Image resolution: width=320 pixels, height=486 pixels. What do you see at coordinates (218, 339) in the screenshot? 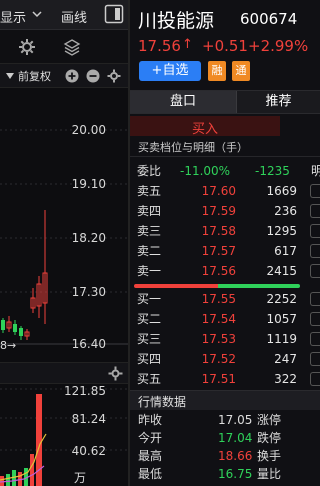
I see `bid-price: 17.53` at bounding box center [218, 339].